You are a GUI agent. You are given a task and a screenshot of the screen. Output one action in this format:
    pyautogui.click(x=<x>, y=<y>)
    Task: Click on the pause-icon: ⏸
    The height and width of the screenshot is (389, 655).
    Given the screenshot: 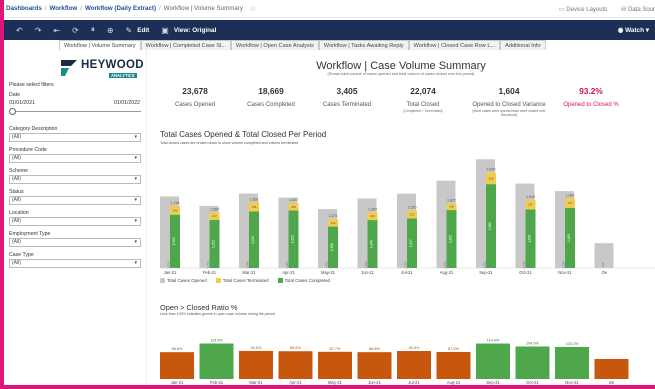 What is the action you would take?
    pyautogui.click(x=93, y=30)
    